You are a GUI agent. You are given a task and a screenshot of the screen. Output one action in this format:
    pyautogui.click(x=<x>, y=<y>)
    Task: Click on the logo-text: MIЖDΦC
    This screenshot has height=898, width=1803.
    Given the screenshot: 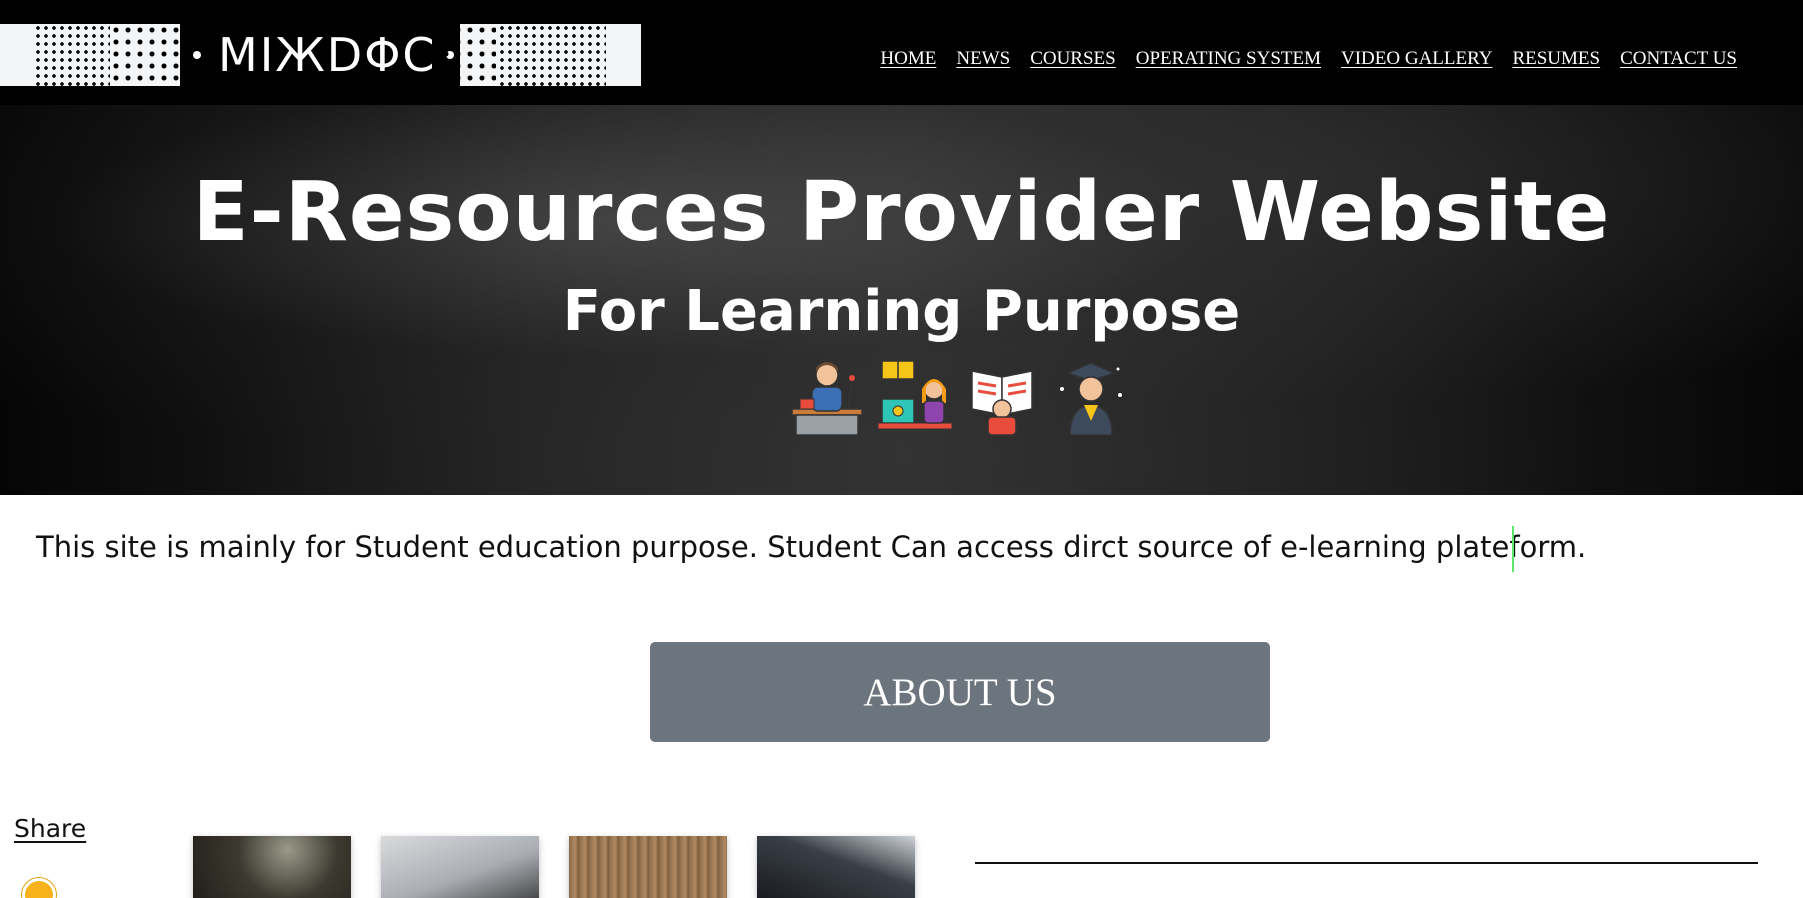 What is the action you would take?
    pyautogui.click(x=327, y=55)
    